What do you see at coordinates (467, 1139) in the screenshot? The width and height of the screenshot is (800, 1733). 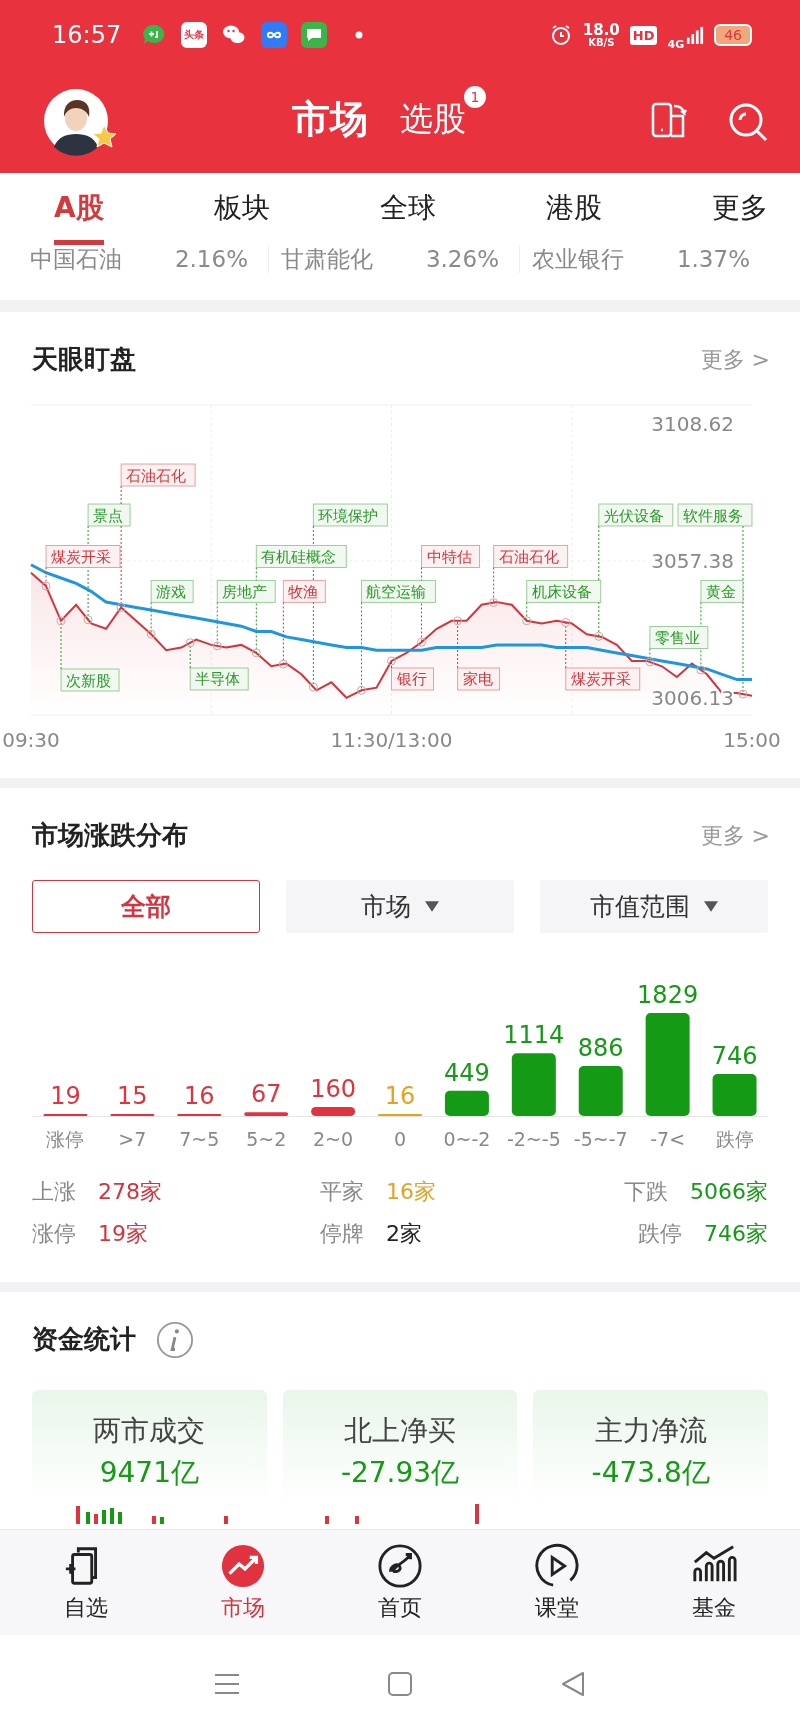 I see `category-label: 0~-2` at bounding box center [467, 1139].